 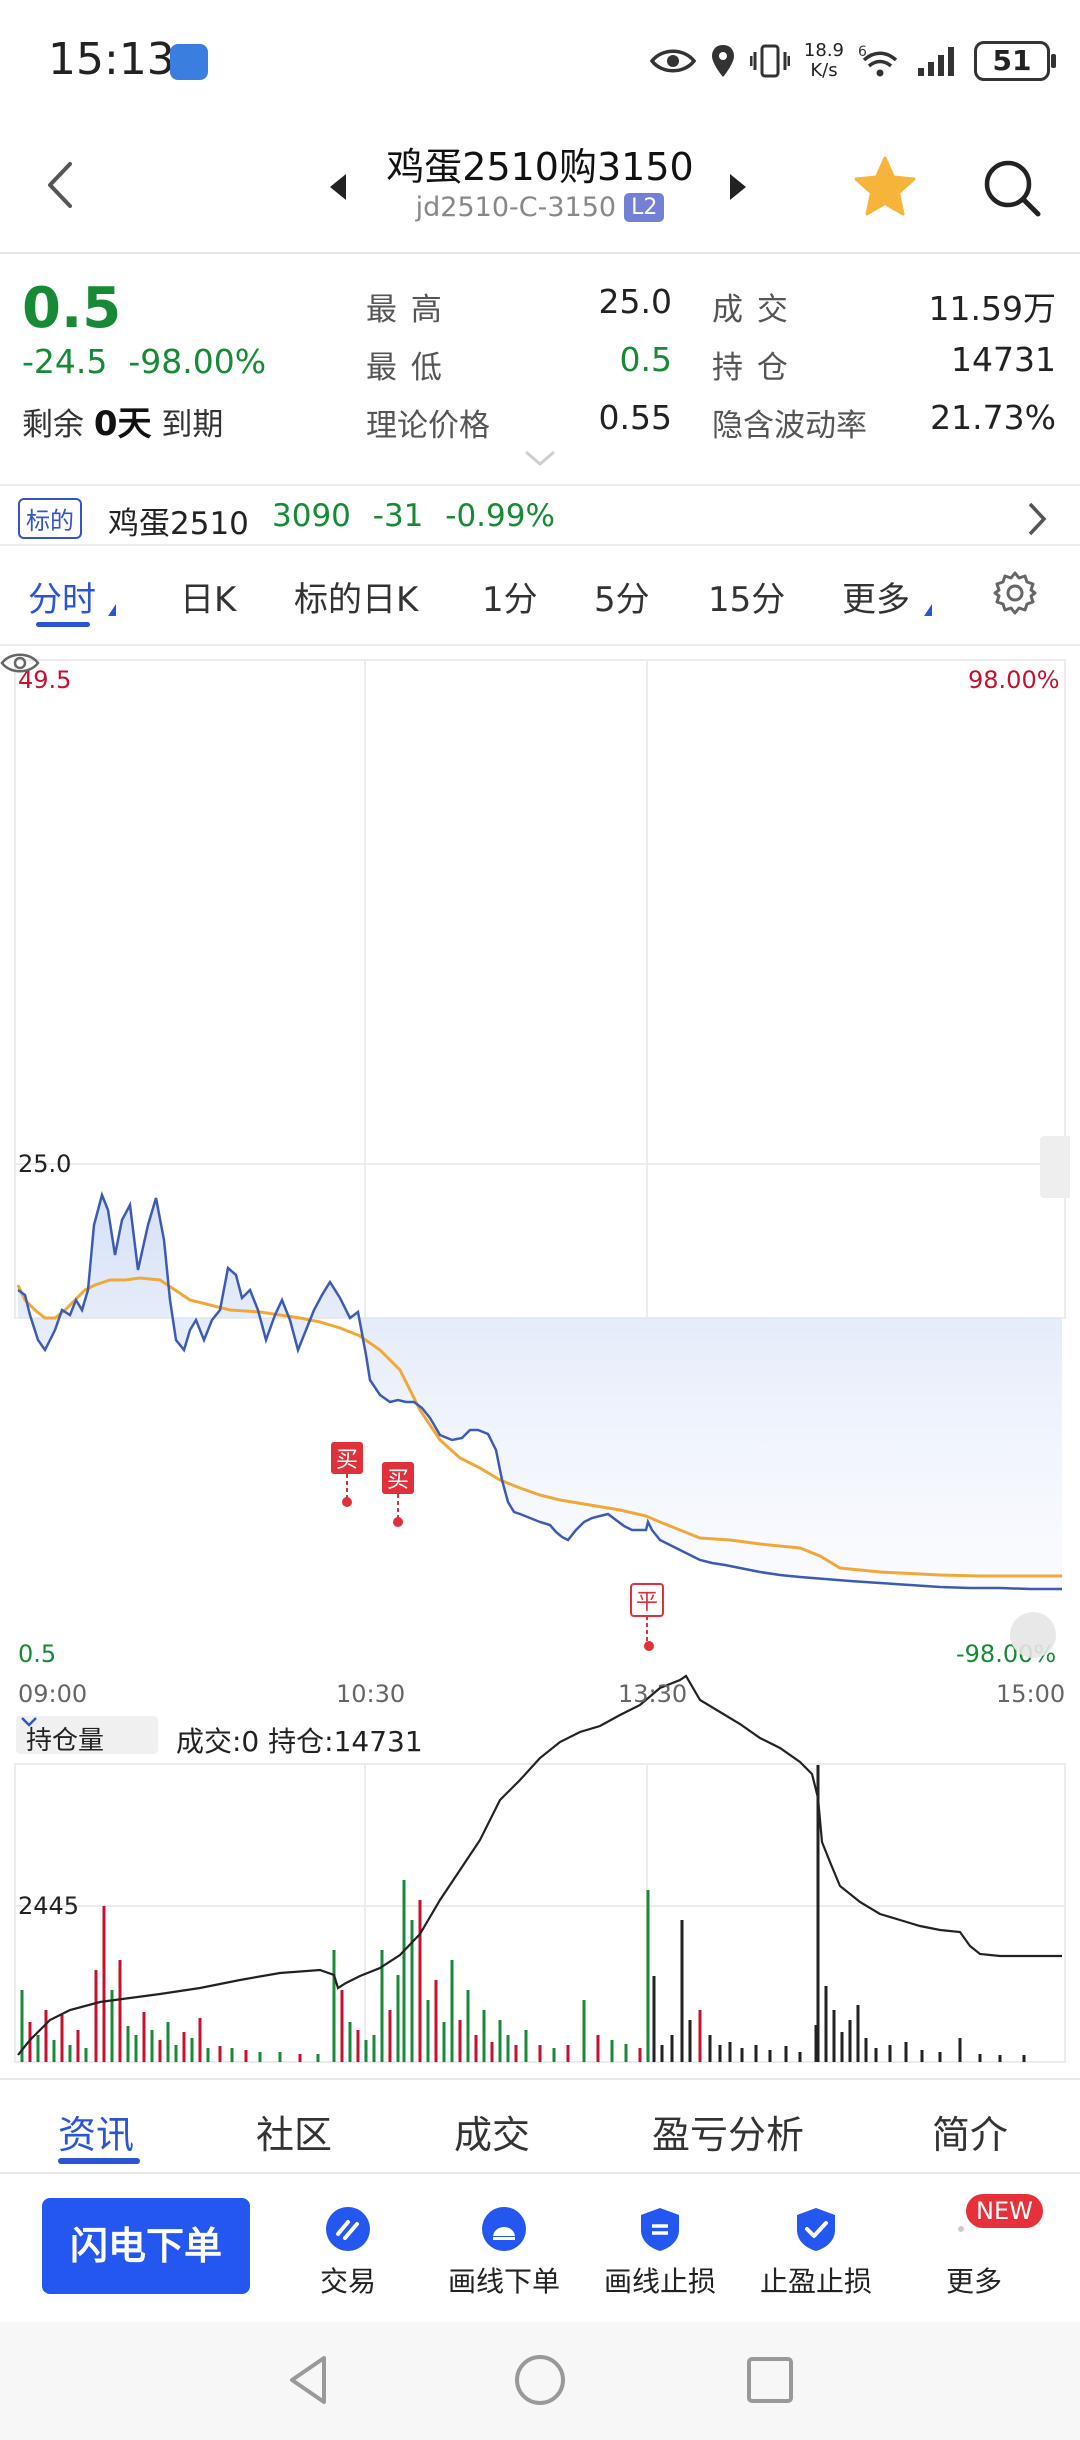 I want to click on tab-trades: 成交, so click(x=492, y=2131).